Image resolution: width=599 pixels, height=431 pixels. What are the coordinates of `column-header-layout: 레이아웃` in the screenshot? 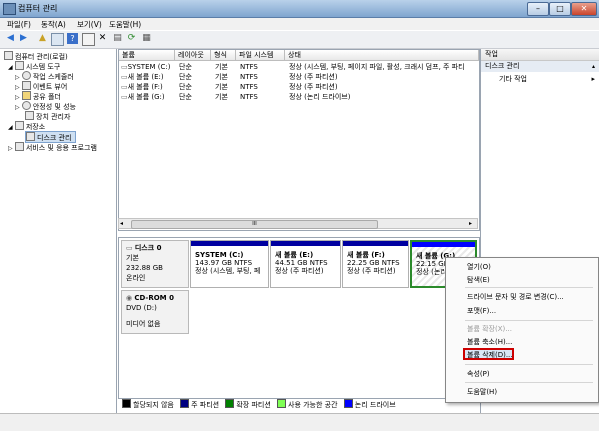 It's located at (193, 55).